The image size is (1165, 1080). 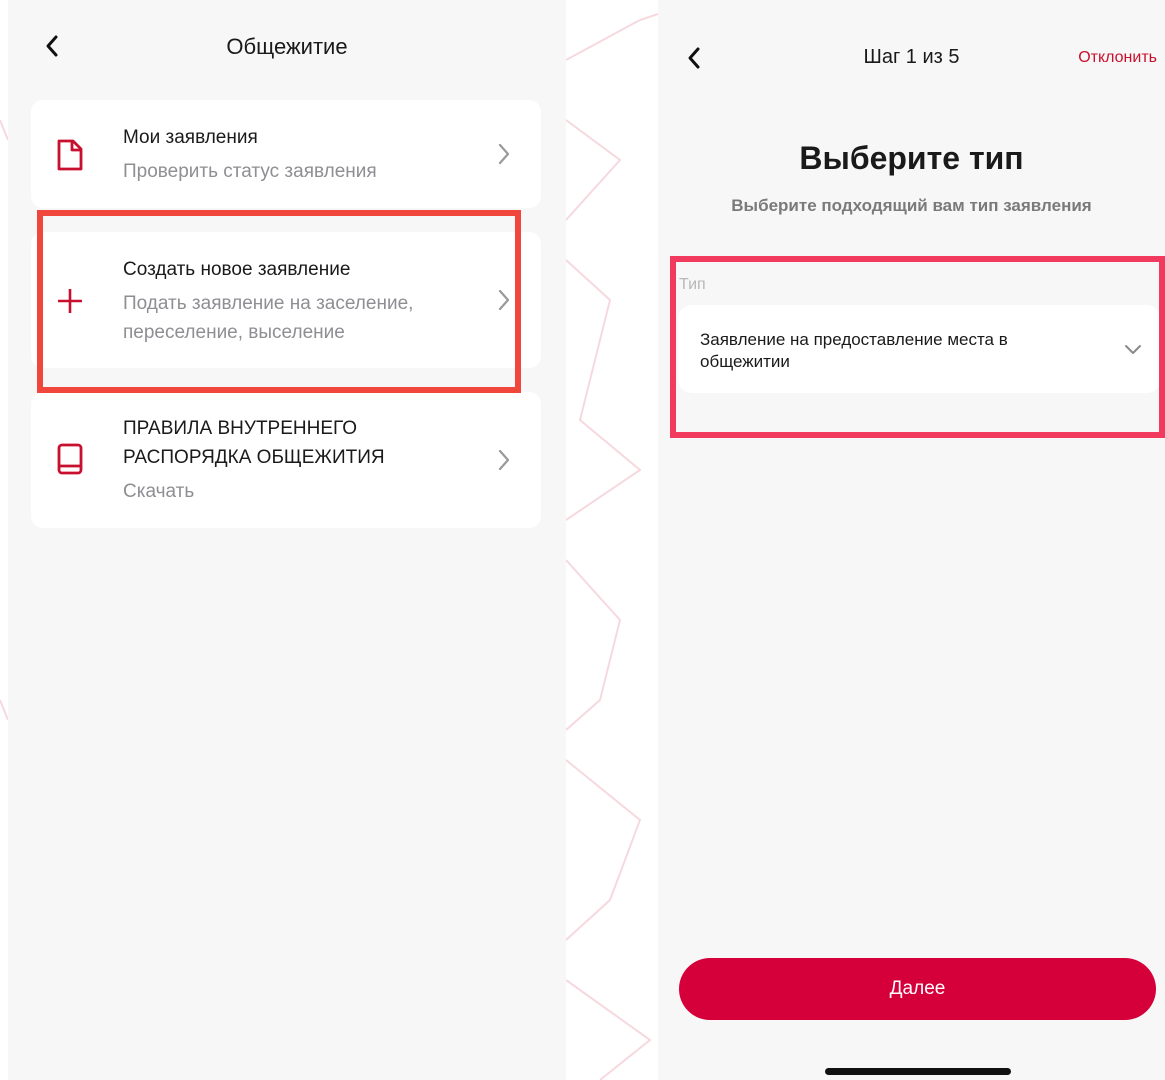 I want to click on next-button: Далее, so click(x=917, y=989).